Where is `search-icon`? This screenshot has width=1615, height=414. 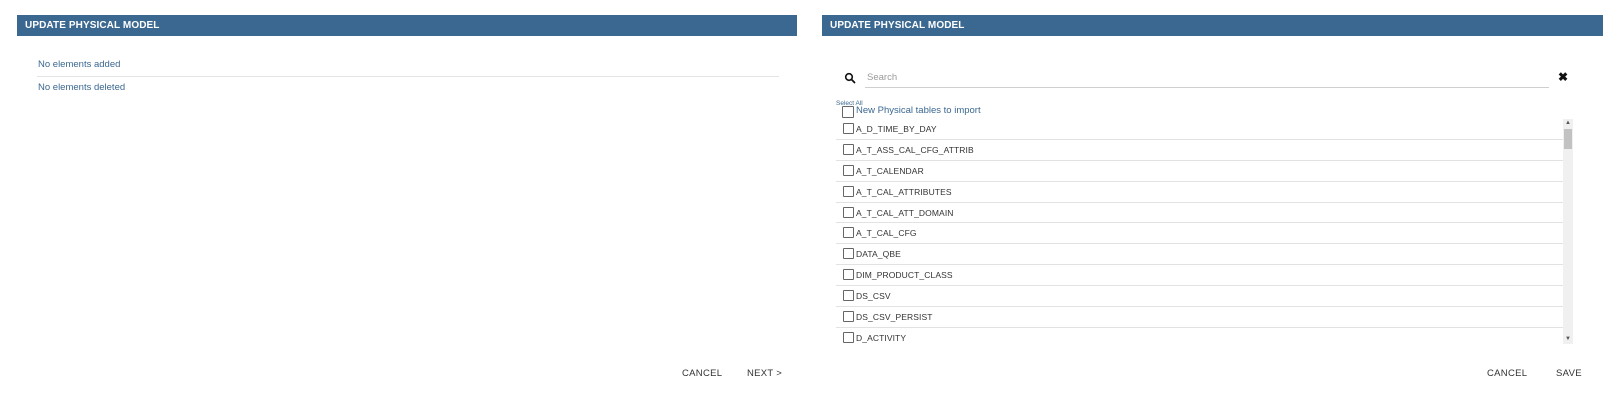 search-icon is located at coordinates (850, 78).